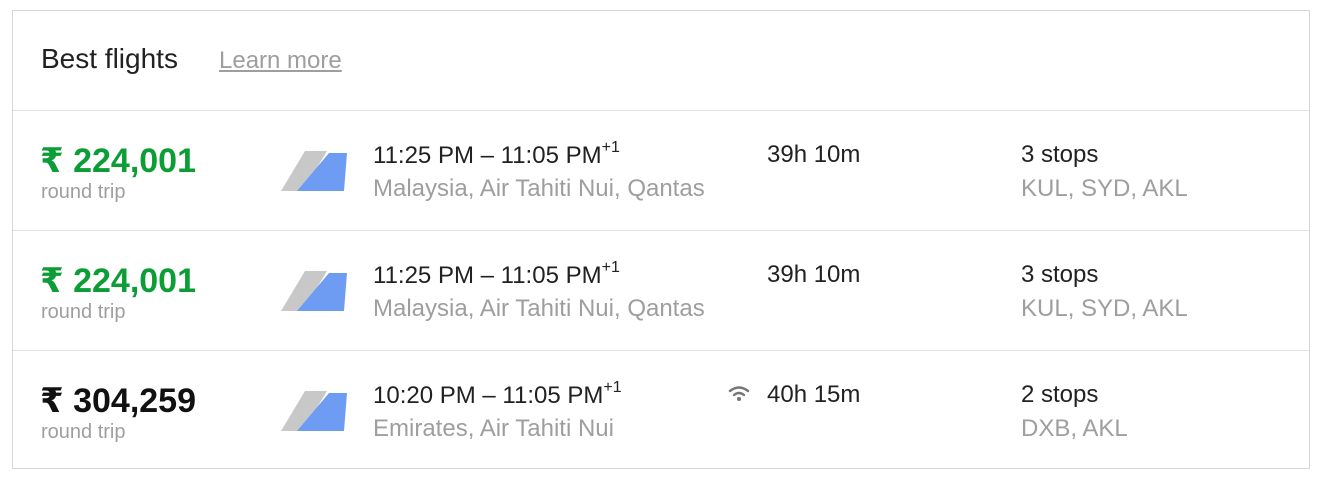 The height and width of the screenshot is (480, 1324). What do you see at coordinates (814, 394) in the screenshot?
I see `flight-duration: 40h 15m` at bounding box center [814, 394].